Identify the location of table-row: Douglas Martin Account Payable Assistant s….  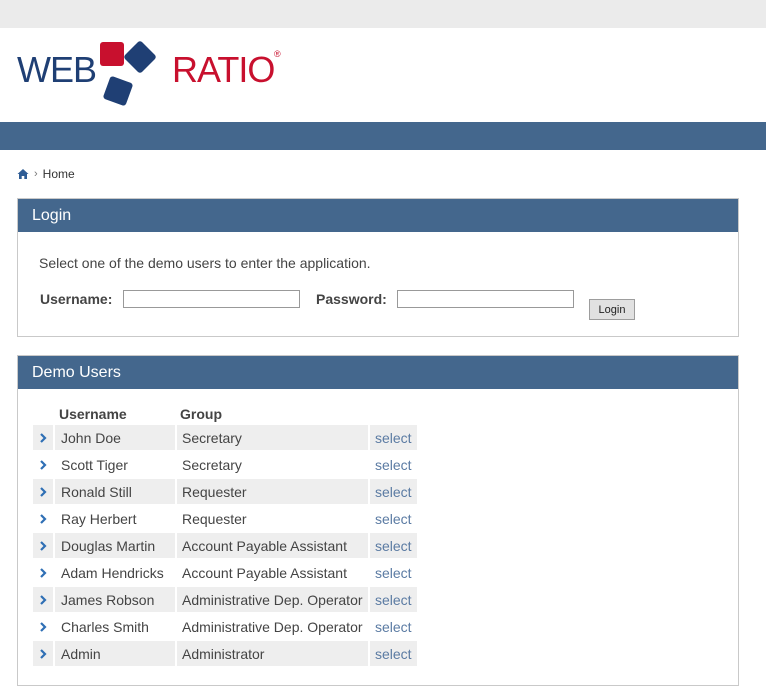
(225, 546).